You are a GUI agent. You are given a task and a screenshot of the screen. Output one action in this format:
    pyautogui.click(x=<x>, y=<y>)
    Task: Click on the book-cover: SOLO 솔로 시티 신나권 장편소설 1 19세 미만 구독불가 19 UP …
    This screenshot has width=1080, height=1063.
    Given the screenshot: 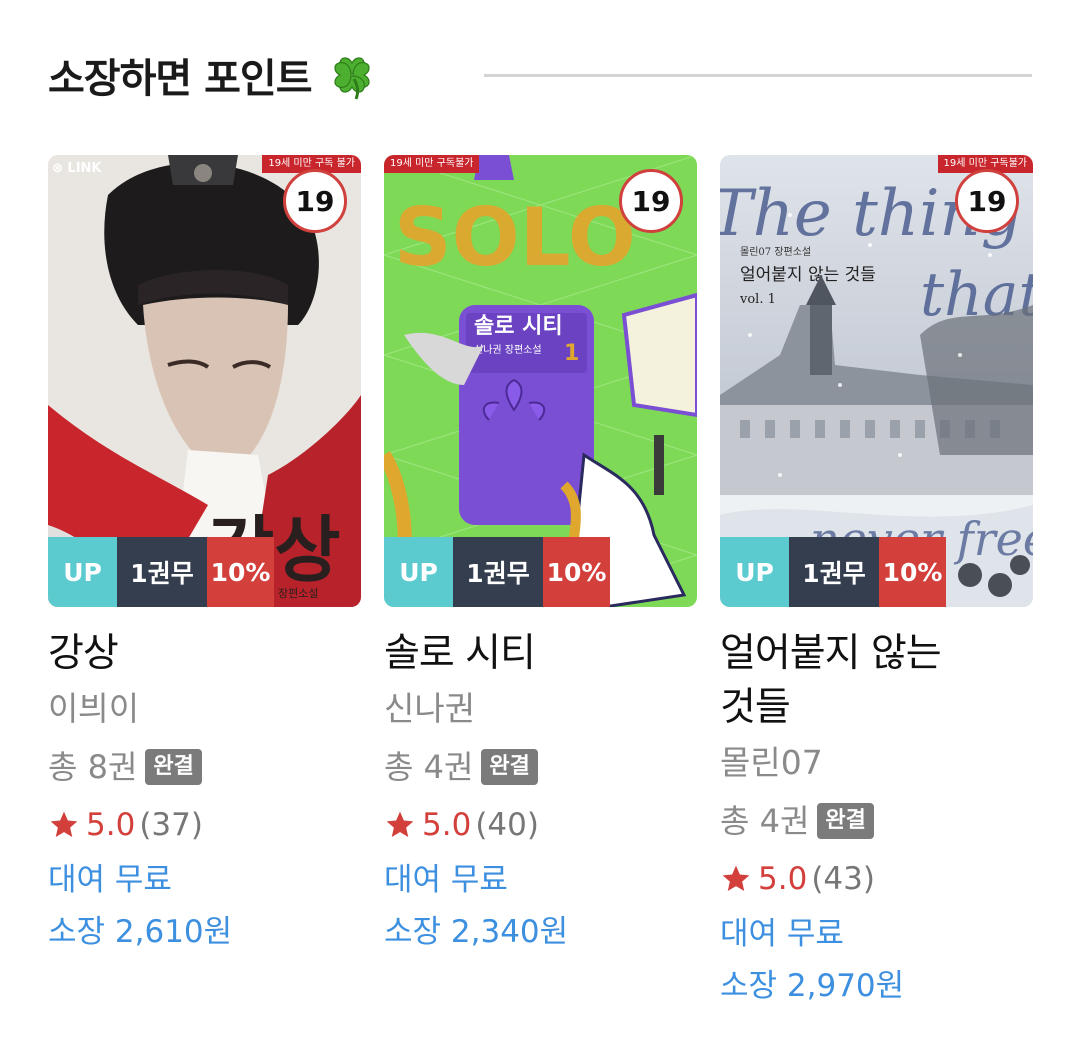 What is the action you would take?
    pyautogui.click(x=540, y=381)
    